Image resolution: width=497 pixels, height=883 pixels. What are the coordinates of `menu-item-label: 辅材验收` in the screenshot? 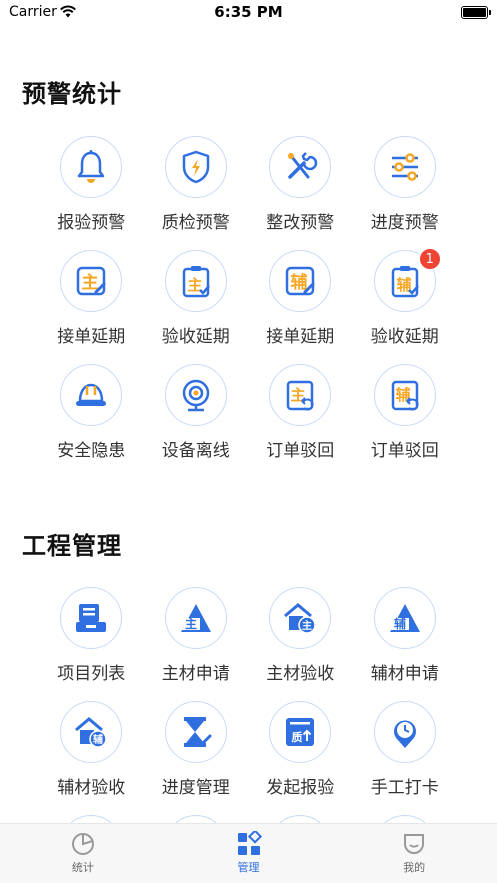 It's located at (91, 788).